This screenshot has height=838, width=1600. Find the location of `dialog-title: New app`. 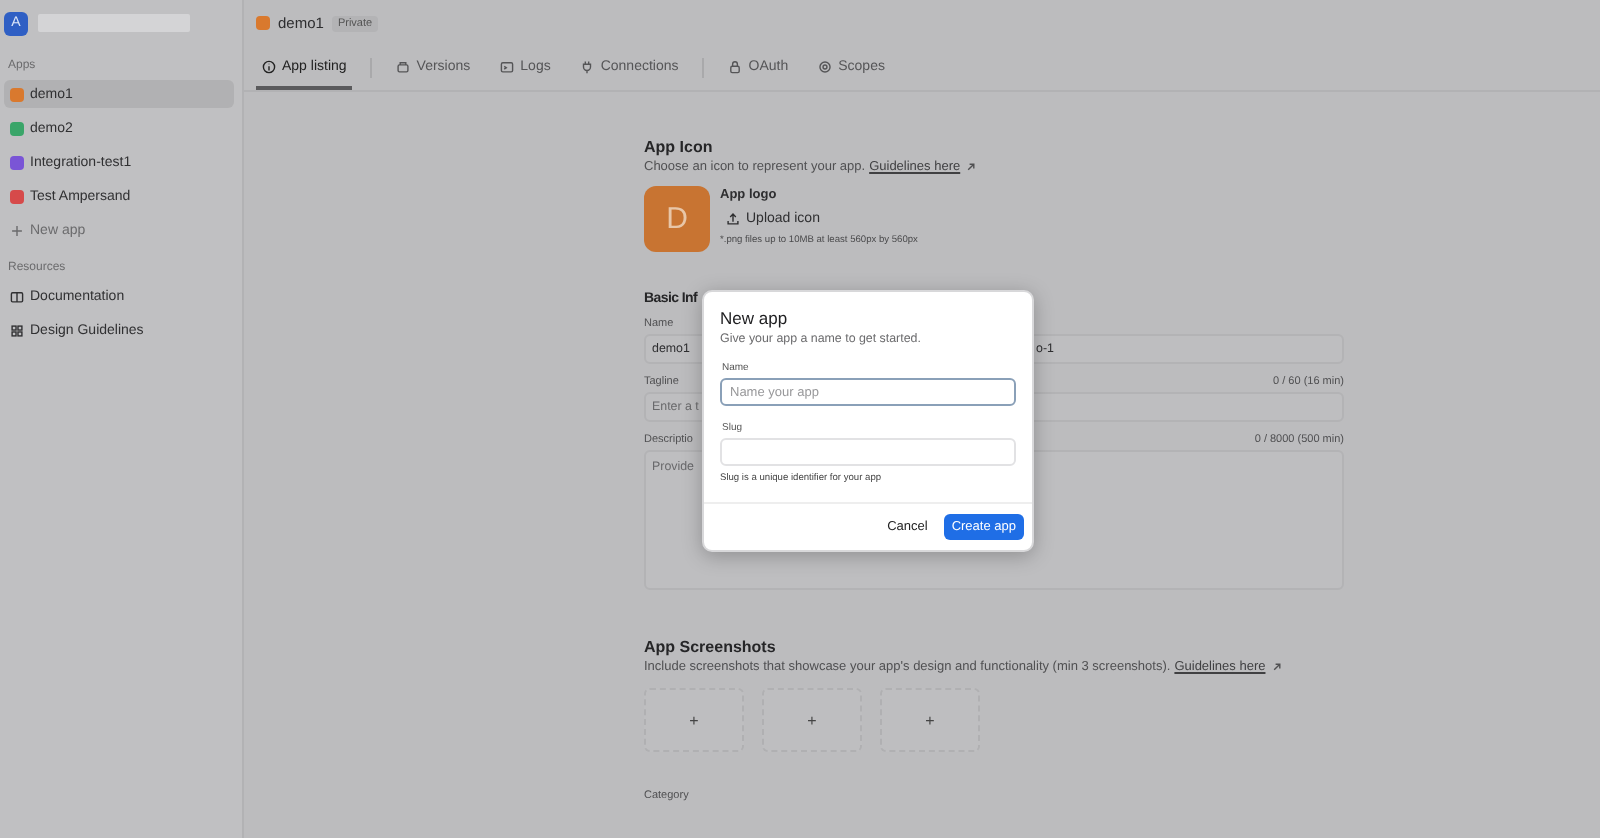

dialog-title: New app is located at coordinates (755, 318).